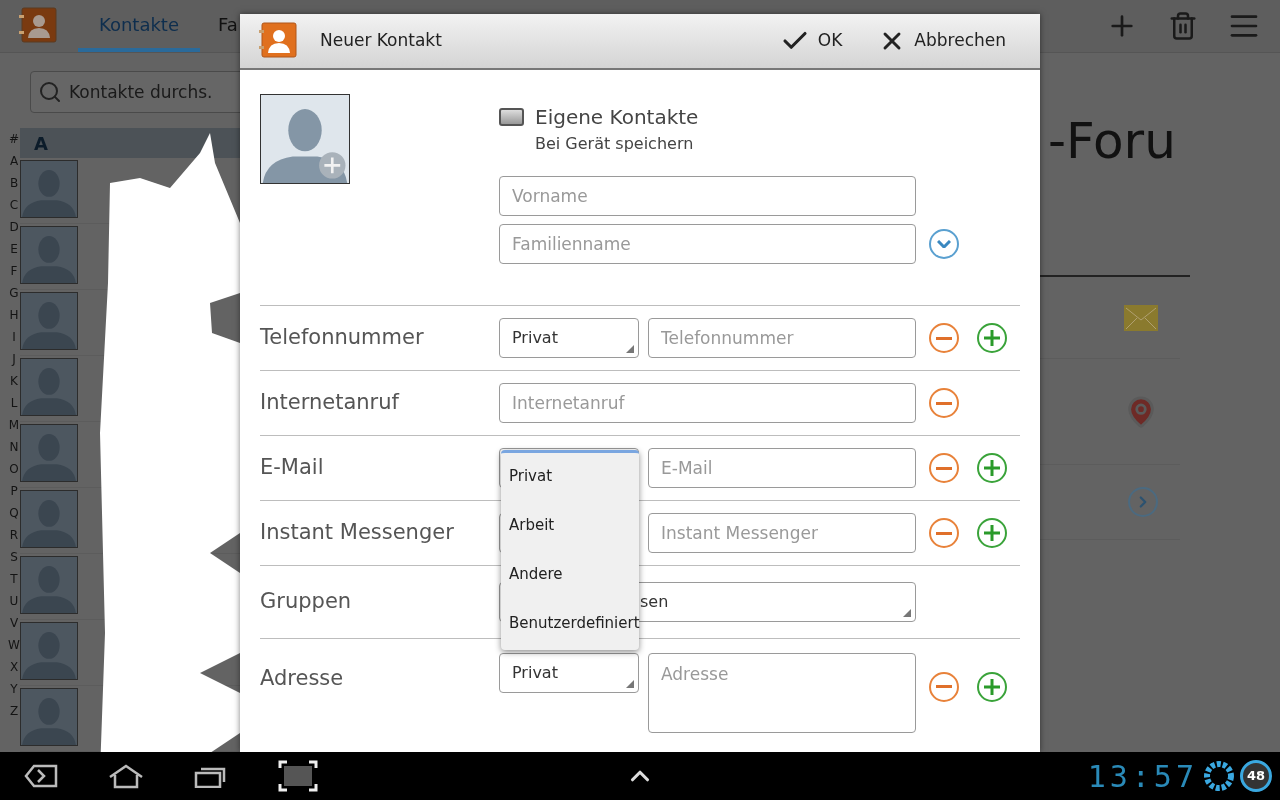 The image size is (1280, 800). What do you see at coordinates (41, 776) in the screenshot?
I see `back-icon` at bounding box center [41, 776].